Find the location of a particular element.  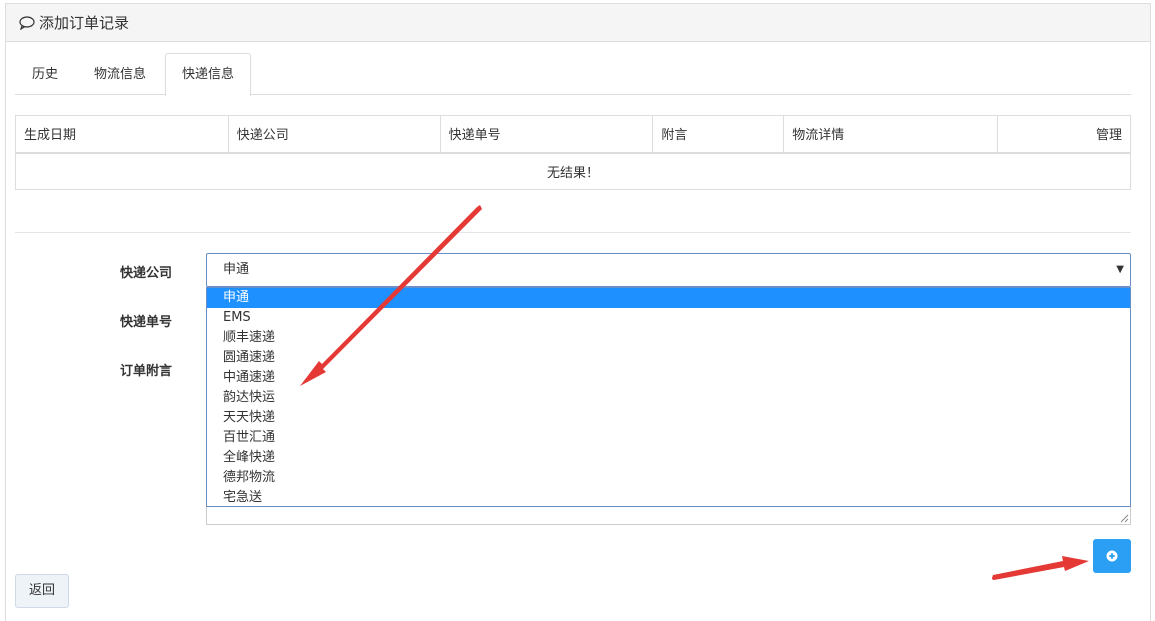

back-button: 返回 is located at coordinates (42, 591).